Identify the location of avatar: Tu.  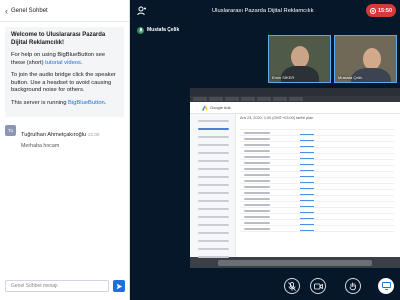
(10, 130).